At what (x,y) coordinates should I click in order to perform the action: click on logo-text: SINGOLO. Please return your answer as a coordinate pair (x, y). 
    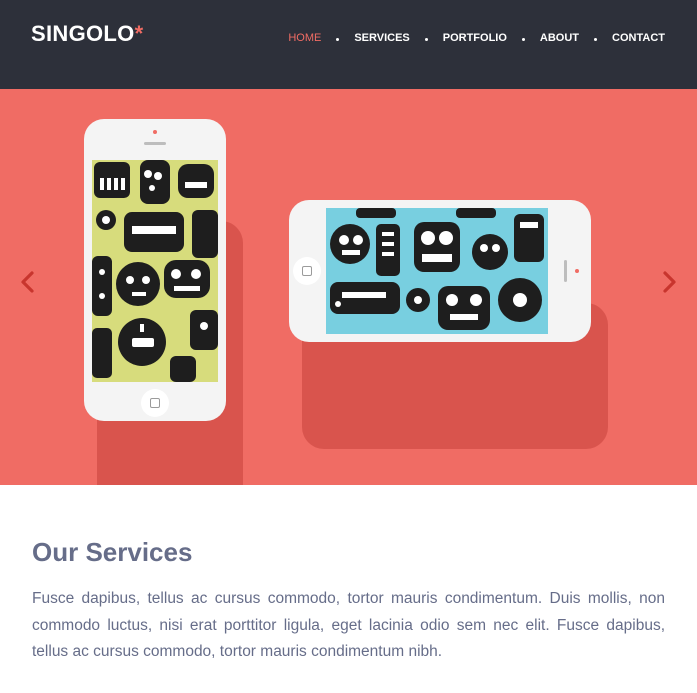
    Looking at the image, I should click on (83, 33).